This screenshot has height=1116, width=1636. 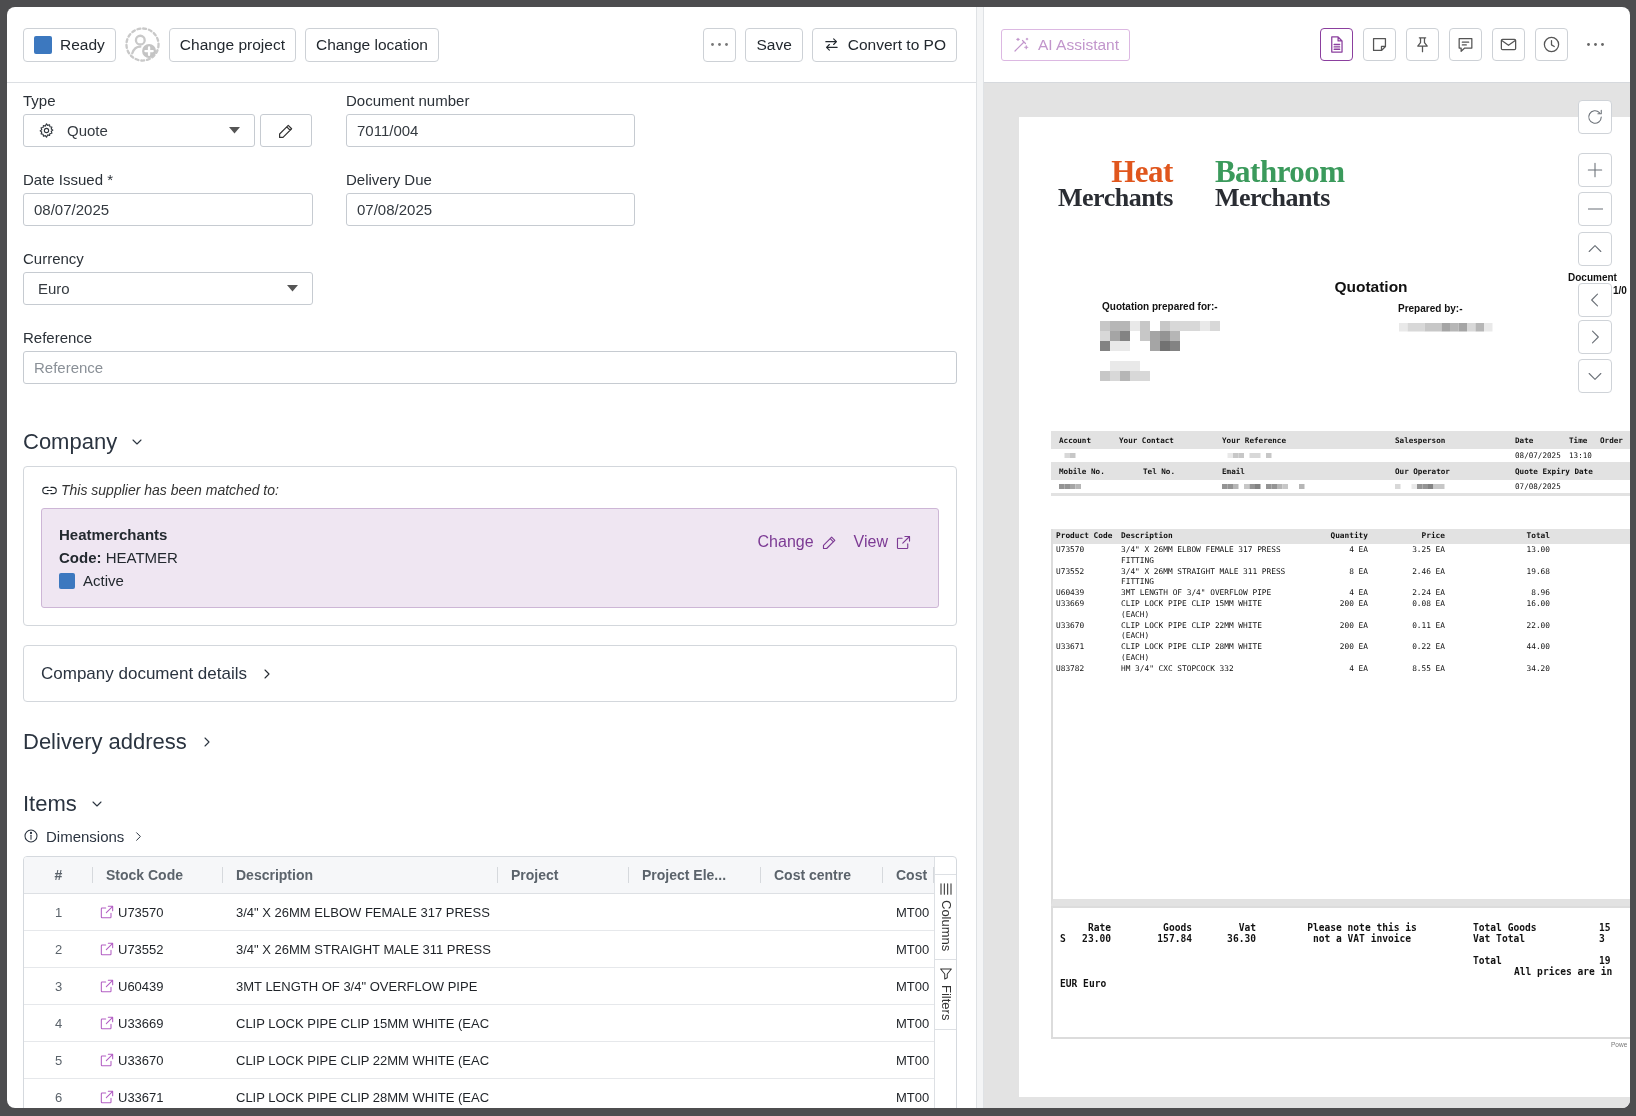 I want to click on more-icon, so click(x=1595, y=44).